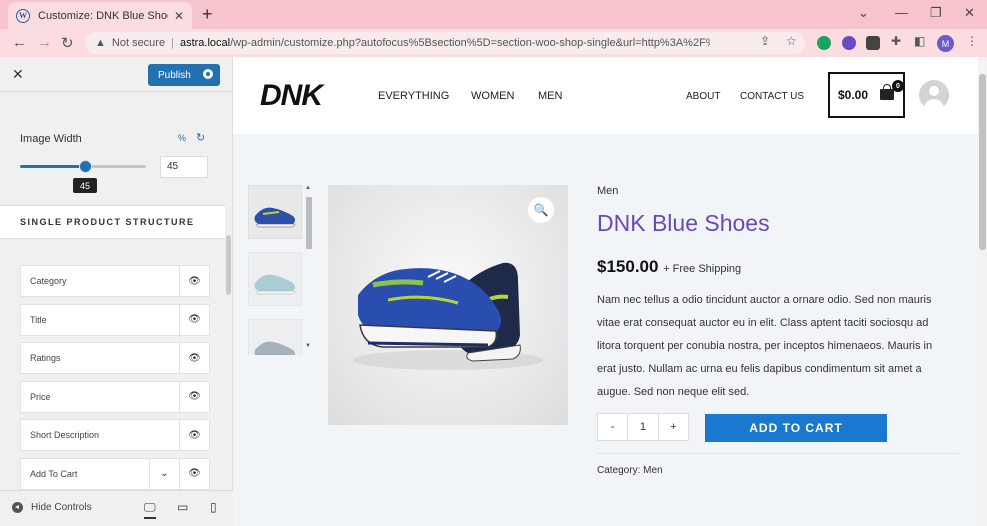  What do you see at coordinates (228, 265) in the screenshot?
I see `sidebar-scrollbar` at bounding box center [228, 265].